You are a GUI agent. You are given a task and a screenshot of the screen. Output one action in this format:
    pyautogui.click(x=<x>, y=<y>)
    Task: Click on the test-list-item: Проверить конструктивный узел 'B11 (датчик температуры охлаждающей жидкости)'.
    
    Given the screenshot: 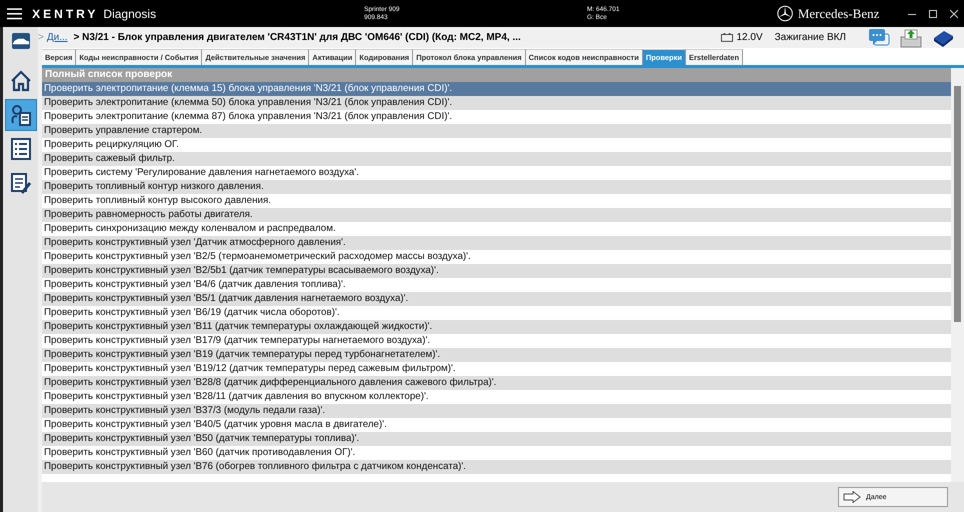 What is the action you would take?
    pyautogui.click(x=496, y=327)
    